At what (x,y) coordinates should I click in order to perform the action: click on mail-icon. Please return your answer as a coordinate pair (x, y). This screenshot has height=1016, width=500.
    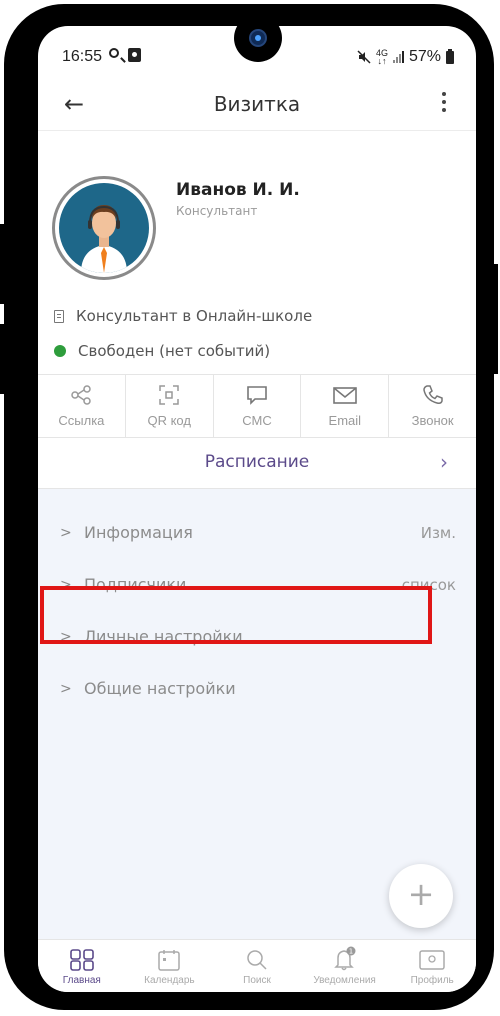
    Looking at the image, I should click on (344, 395).